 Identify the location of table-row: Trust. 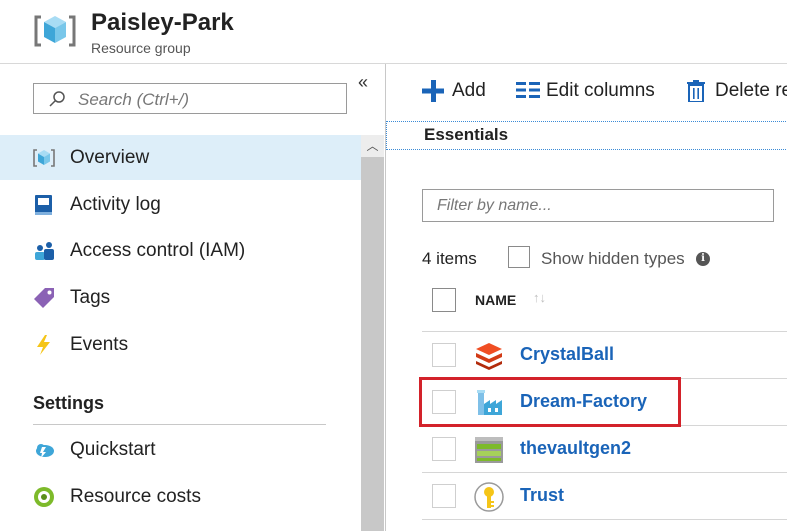
(604, 496).